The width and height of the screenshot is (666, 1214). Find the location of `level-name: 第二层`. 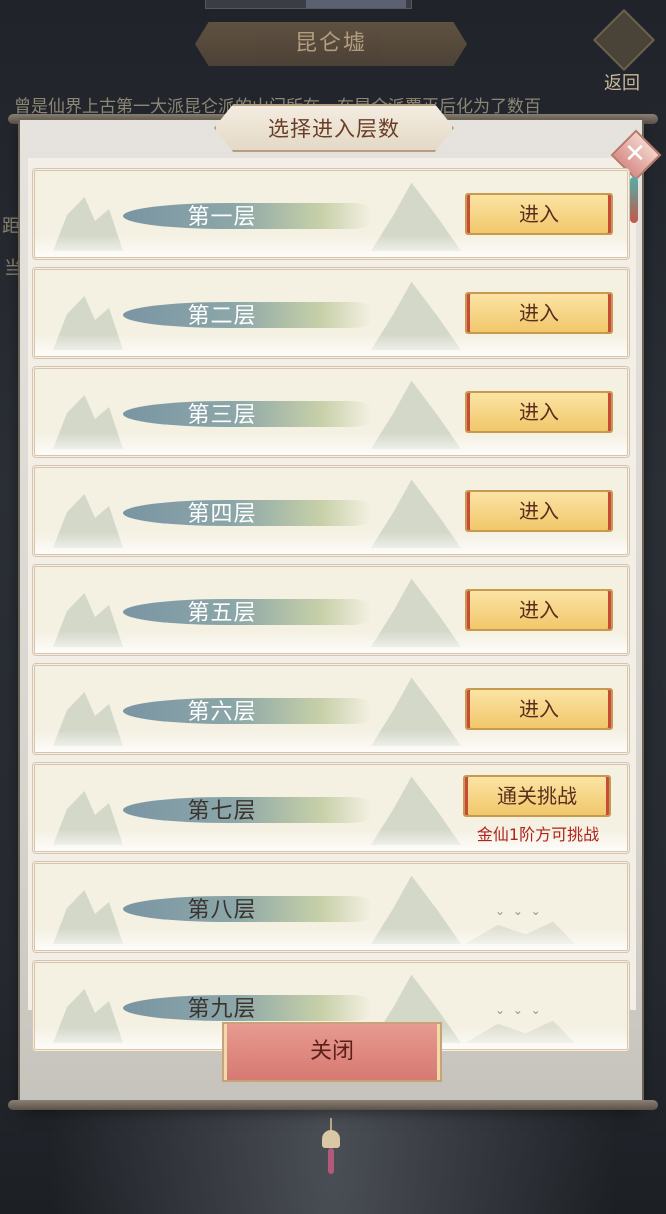

level-name: 第二层 is located at coordinates (222, 316).